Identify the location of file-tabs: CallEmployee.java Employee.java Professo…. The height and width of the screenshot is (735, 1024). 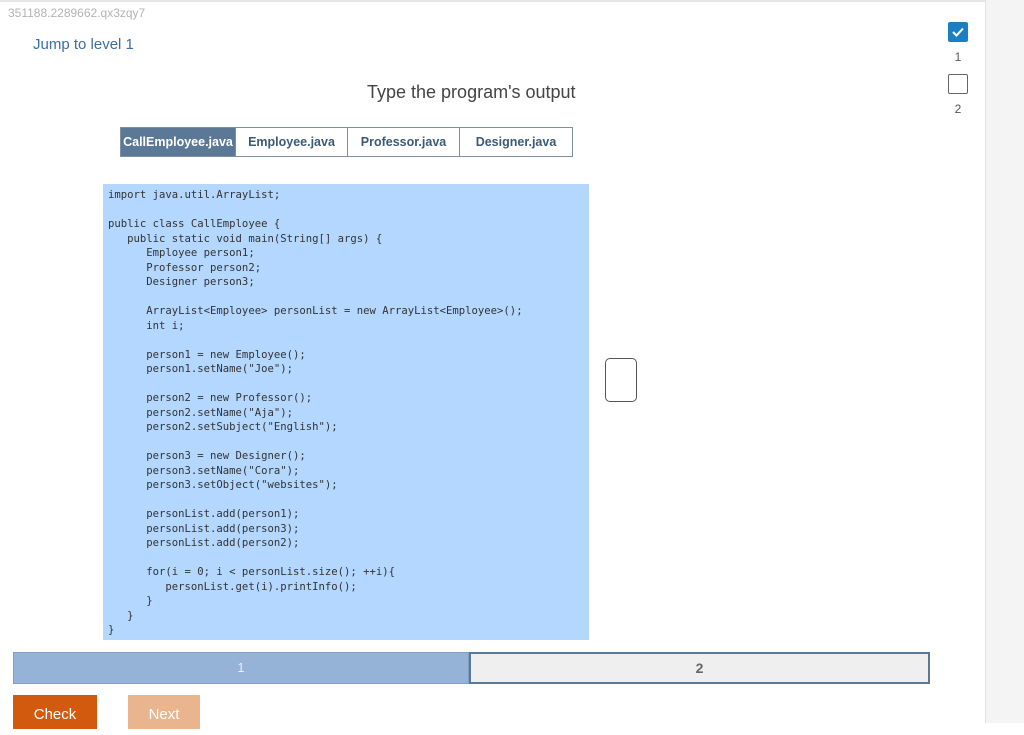
(346, 142).